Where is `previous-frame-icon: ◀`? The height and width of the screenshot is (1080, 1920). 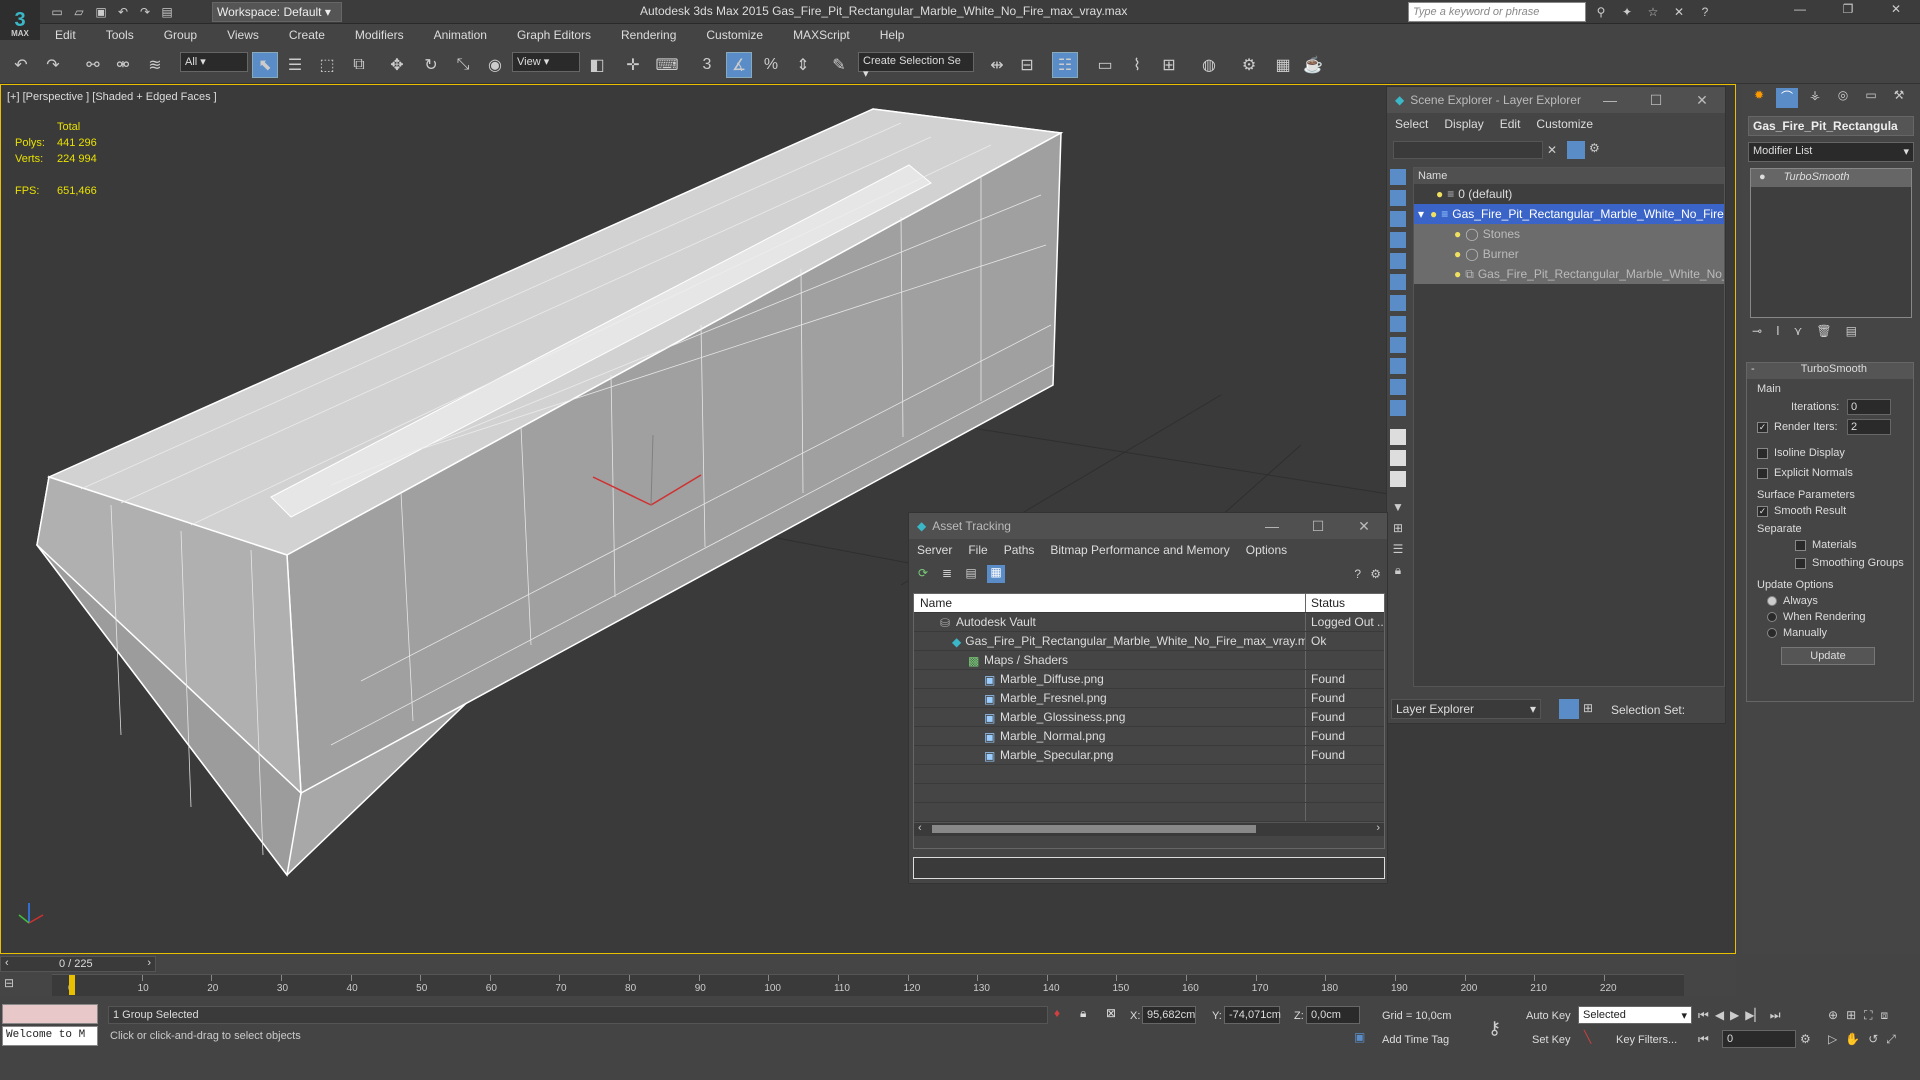 previous-frame-icon: ◀ is located at coordinates (1719, 1015).